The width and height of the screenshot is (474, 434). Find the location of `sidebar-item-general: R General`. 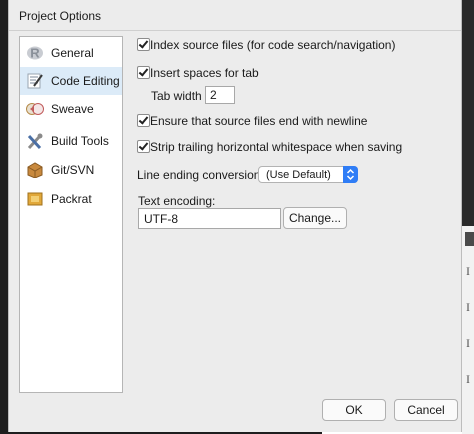

sidebar-item-general: R General is located at coordinates (71, 53).